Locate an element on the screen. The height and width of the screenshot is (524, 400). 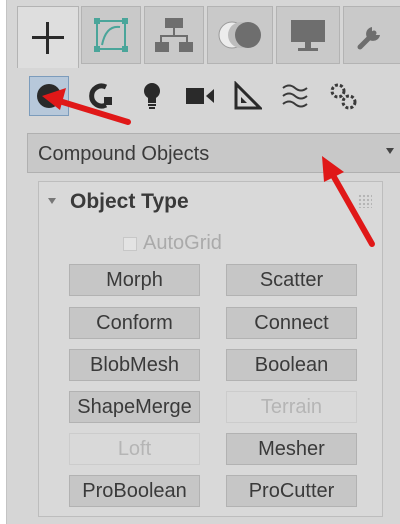
display-monitor-icon is located at coordinates (308, 35).